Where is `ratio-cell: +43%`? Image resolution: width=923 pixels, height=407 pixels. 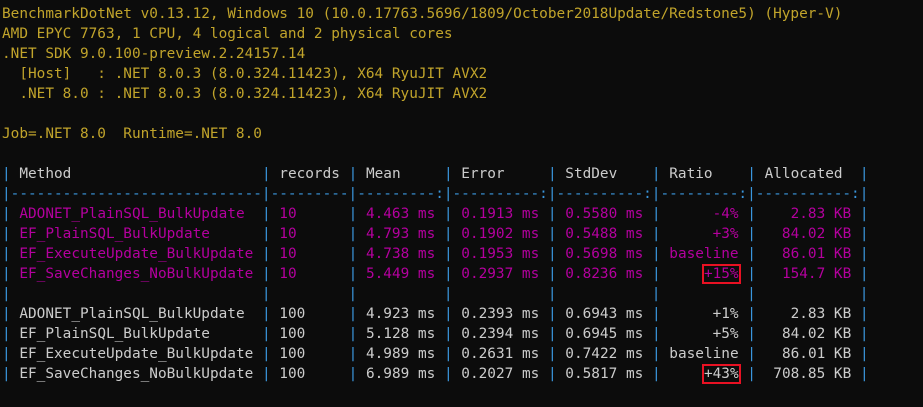
ratio-cell: +43% is located at coordinates (721, 374).